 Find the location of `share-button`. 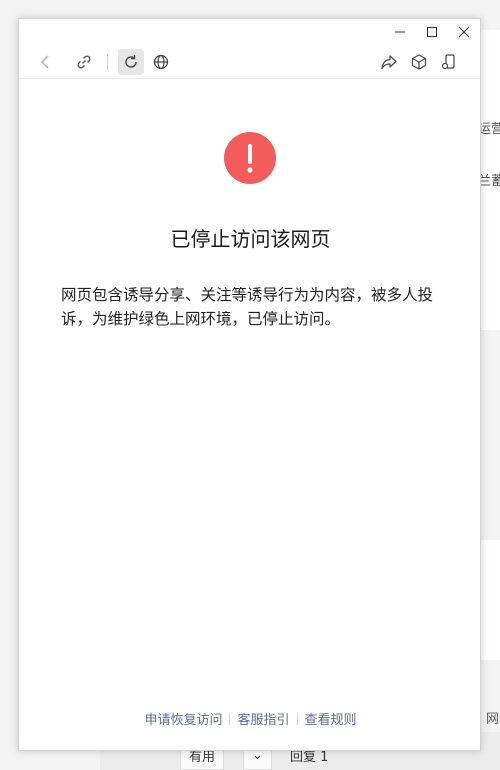

share-button is located at coordinates (389, 62).